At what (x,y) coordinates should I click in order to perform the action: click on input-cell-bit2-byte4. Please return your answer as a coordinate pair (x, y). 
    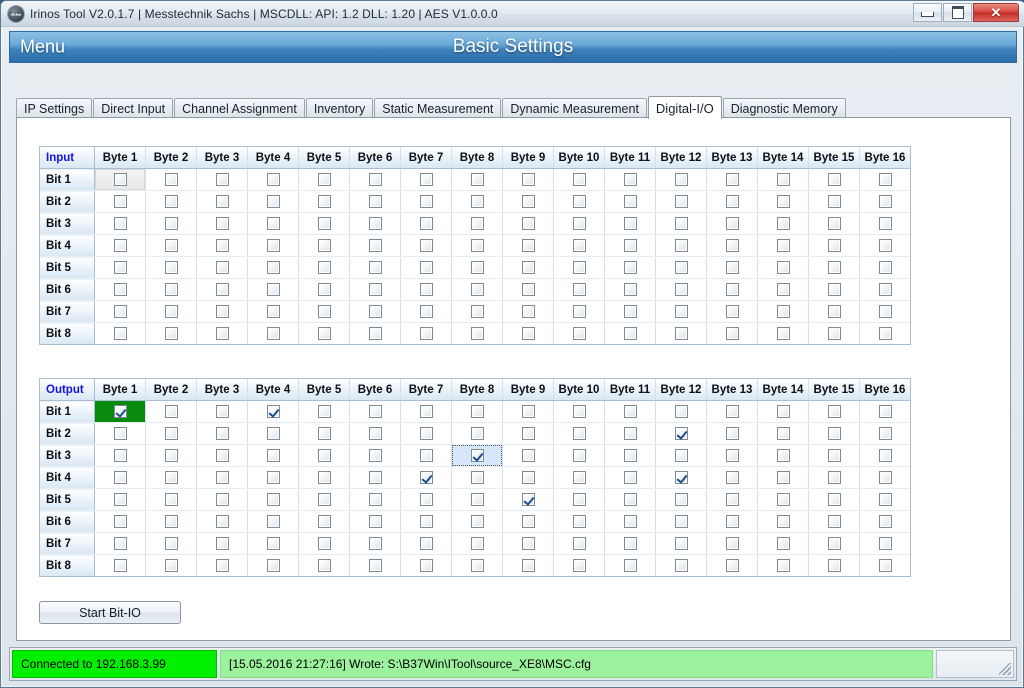
    Looking at the image, I should click on (273, 201).